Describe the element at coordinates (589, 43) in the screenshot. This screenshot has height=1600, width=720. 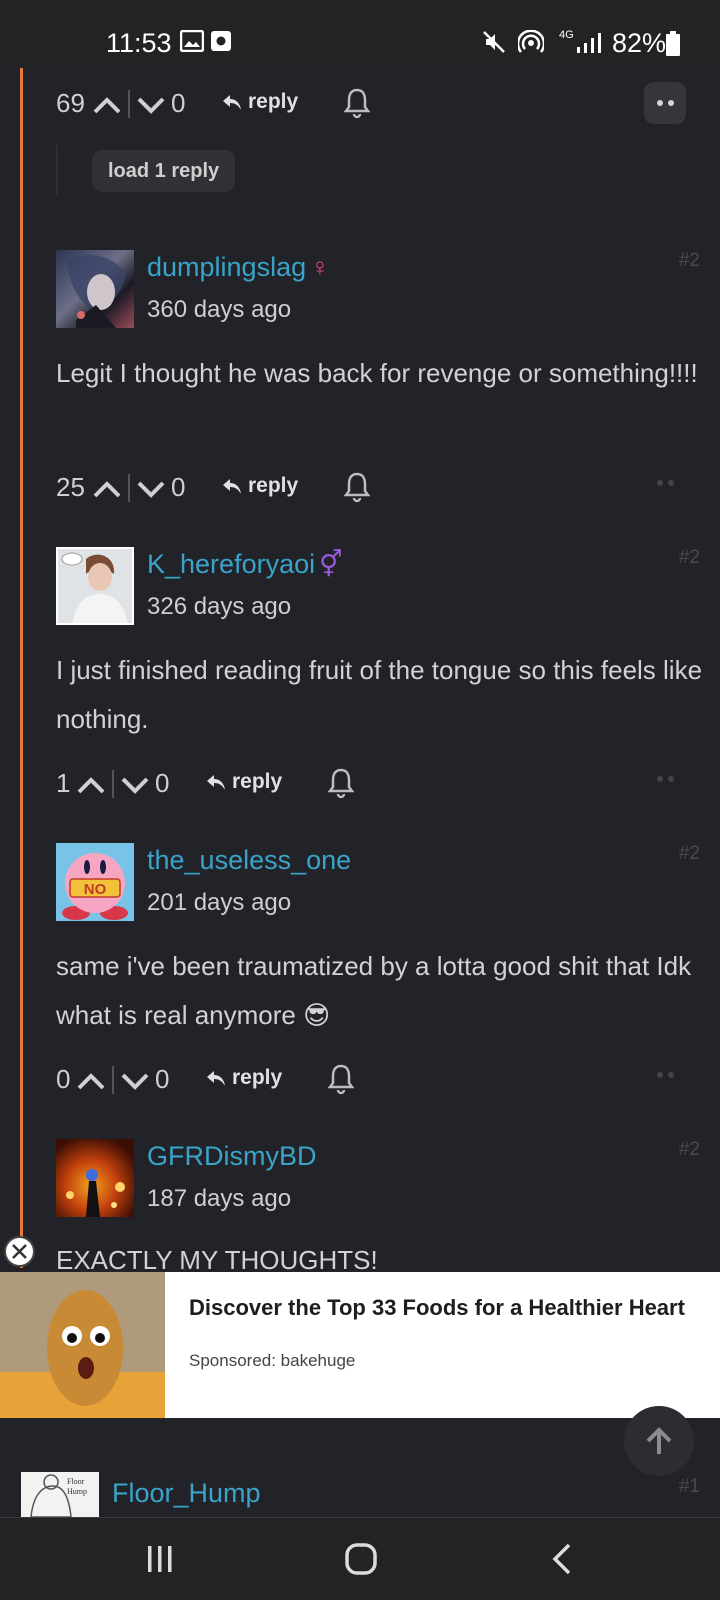
I see `signal-icon` at that location.